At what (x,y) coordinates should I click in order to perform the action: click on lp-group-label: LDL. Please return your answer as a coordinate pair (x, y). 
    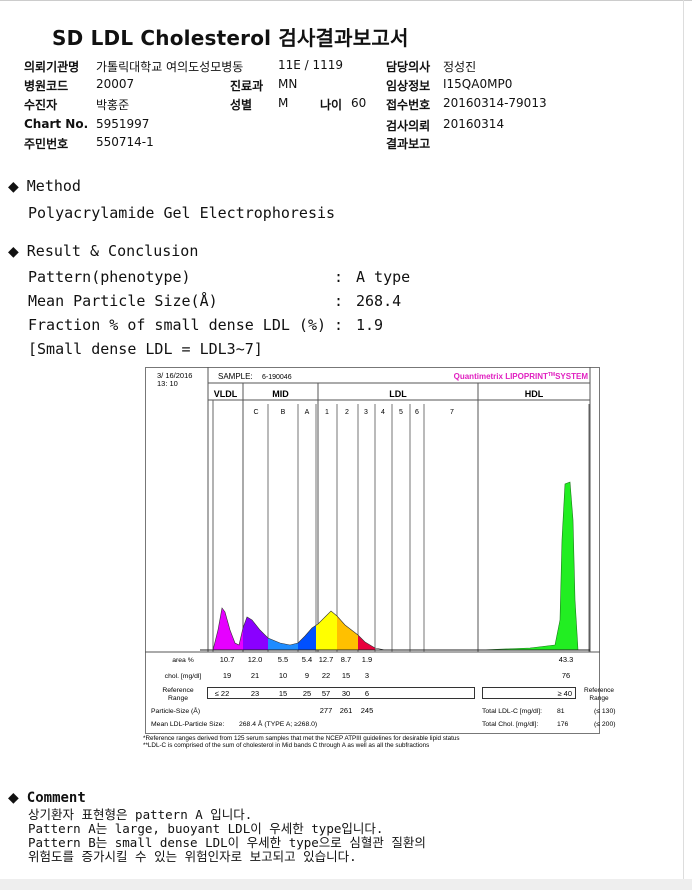
    Looking at the image, I should click on (398, 394).